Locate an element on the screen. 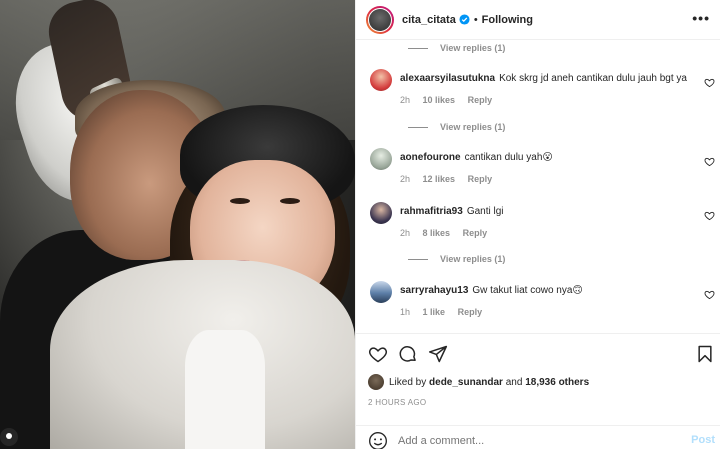  post-timestamp: 2 HOURS AGO is located at coordinates (397, 402).